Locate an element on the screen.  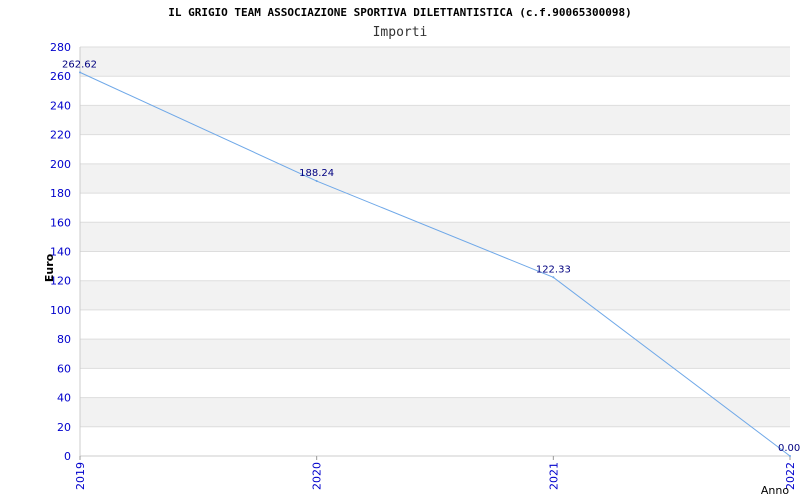
y-tick-label: 0 is located at coordinates (67, 456).